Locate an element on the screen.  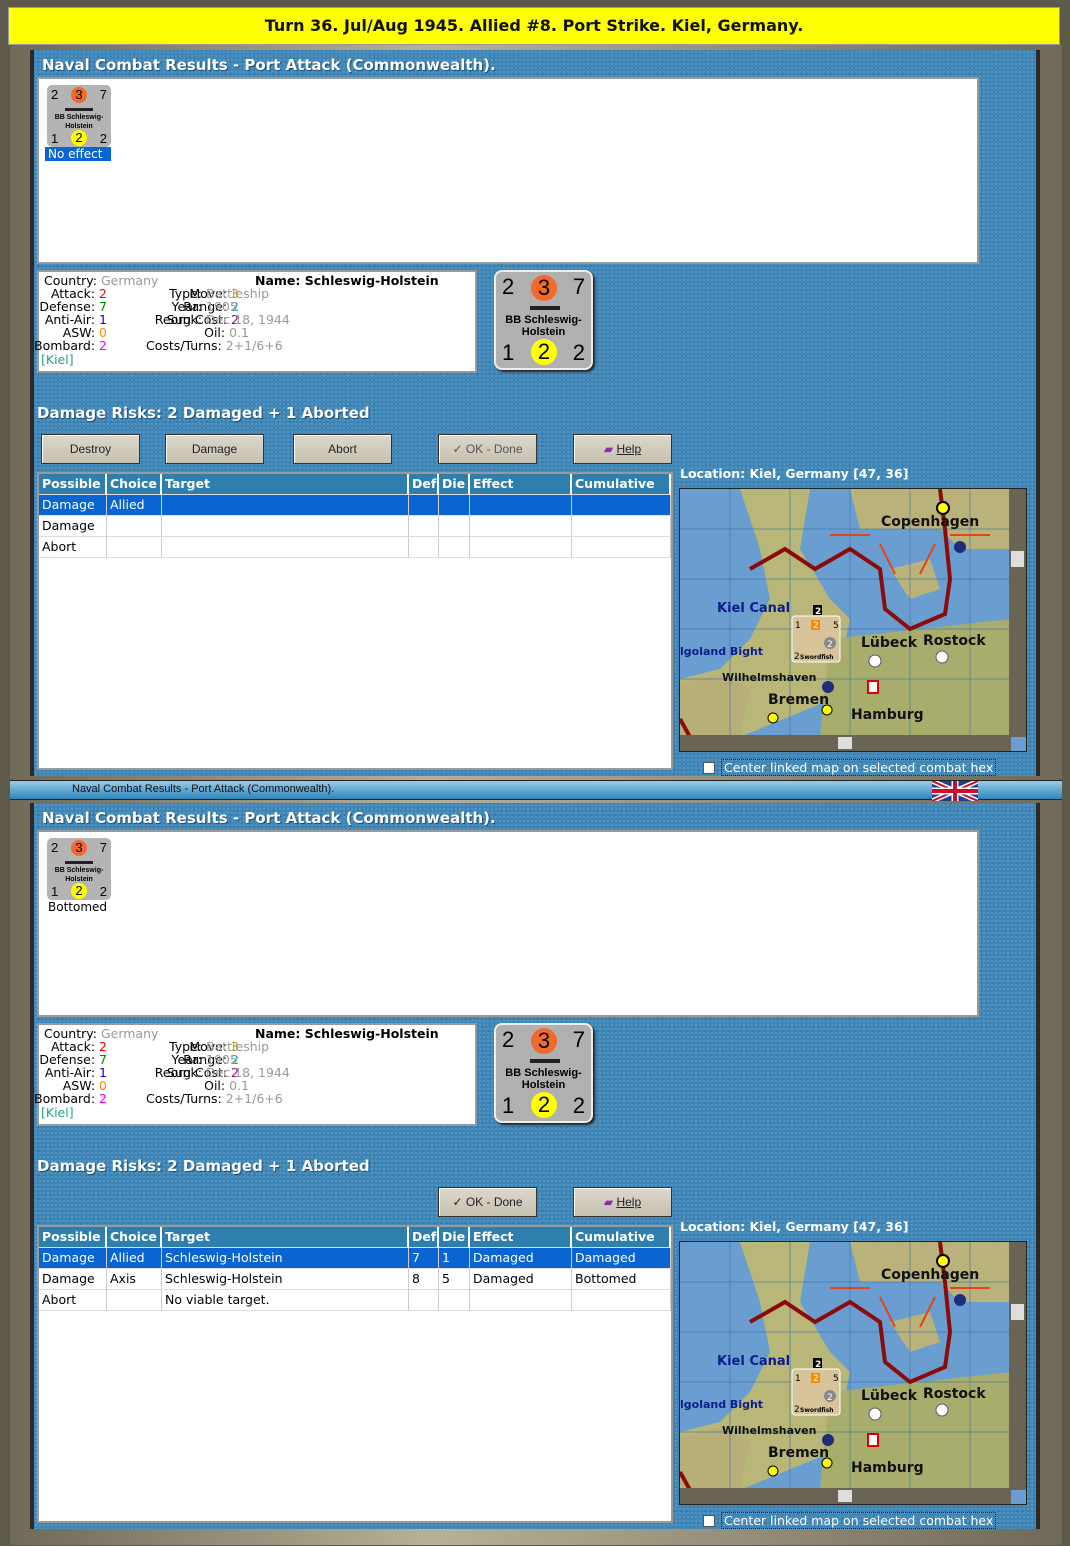
abort-button: Abort is located at coordinates (342, 449).